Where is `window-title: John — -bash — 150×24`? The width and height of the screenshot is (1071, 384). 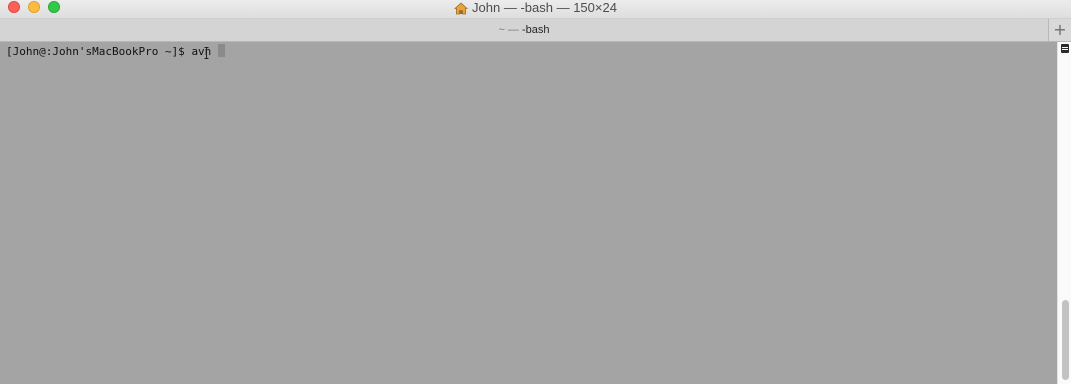
window-title: John — -bash — 150×24 is located at coordinates (535, 8).